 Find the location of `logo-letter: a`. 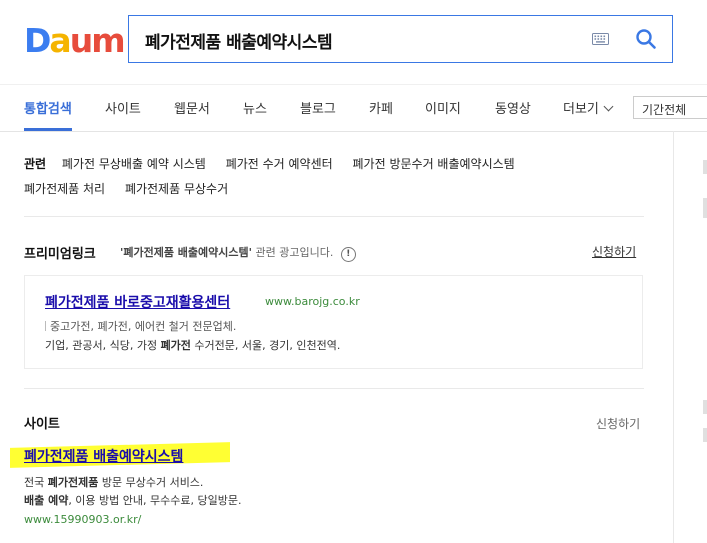

logo-letter: a is located at coordinates (60, 40).